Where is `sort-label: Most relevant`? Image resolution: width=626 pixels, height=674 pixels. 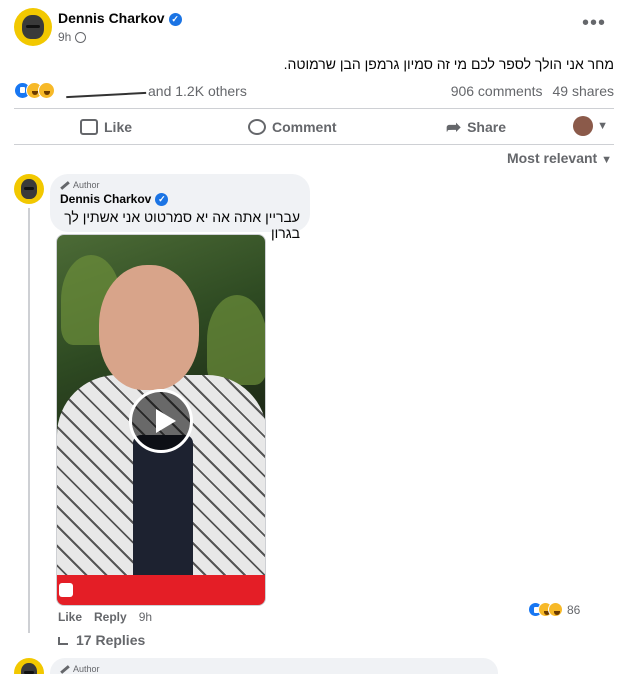
sort-label: Most relevant is located at coordinates (552, 158).